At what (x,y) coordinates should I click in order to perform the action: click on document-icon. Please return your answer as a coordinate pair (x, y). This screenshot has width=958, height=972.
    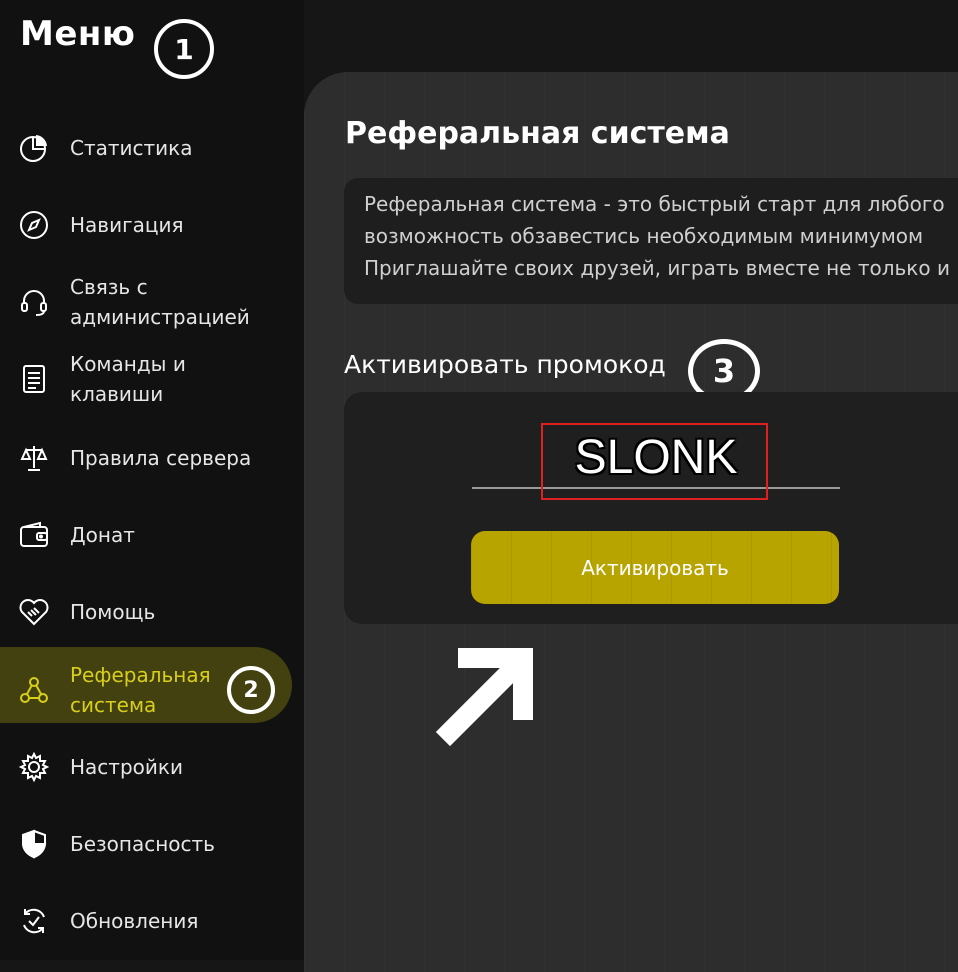
    Looking at the image, I should click on (34, 379).